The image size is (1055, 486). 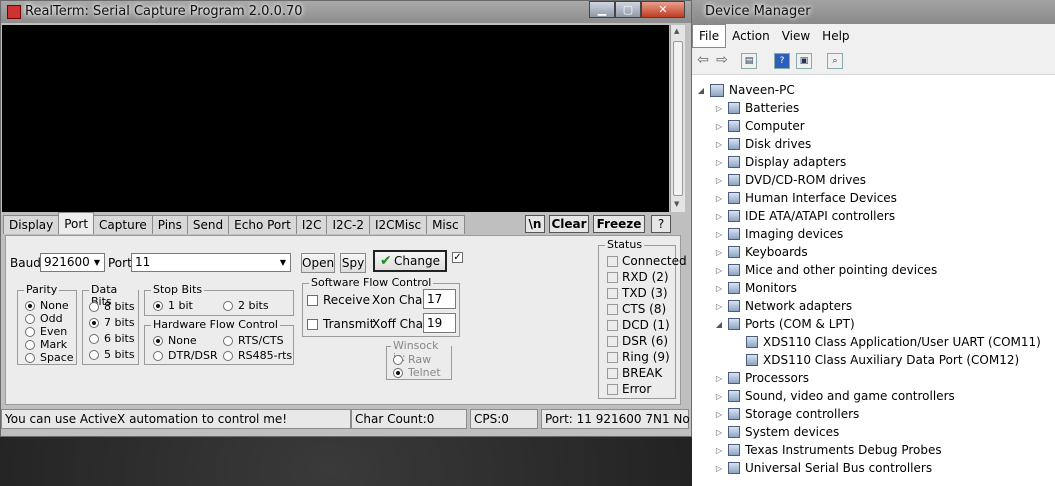 What do you see at coordinates (169, 224) in the screenshot?
I see `tab-pins: Pins` at bounding box center [169, 224].